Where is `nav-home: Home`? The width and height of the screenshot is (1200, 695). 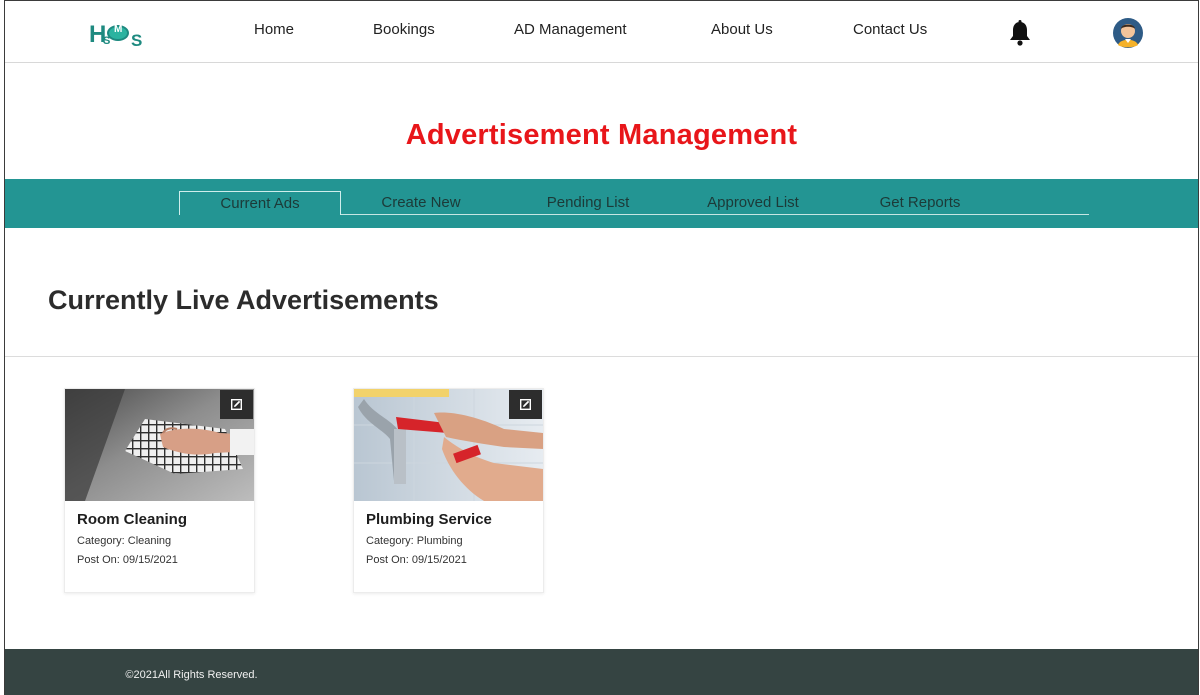
nav-home: Home is located at coordinates (274, 29).